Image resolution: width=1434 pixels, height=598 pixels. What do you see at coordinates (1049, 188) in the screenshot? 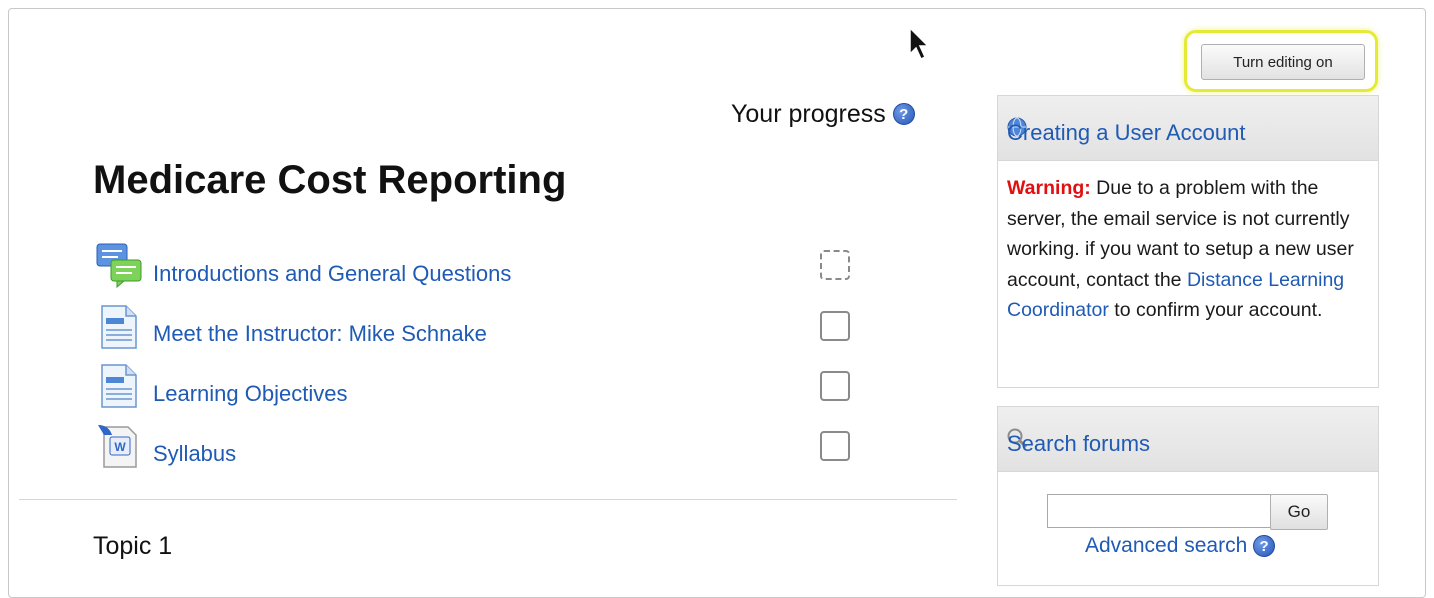
I see `warning-label: Warning:` at bounding box center [1049, 188].